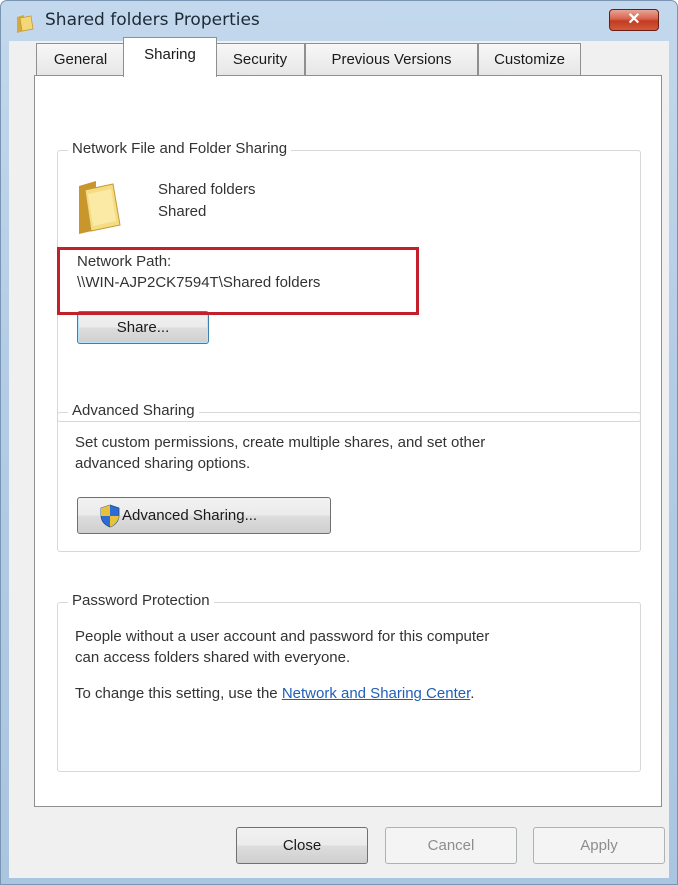 This screenshot has width=678, height=885. I want to click on tab-customize: Customize, so click(529, 59).